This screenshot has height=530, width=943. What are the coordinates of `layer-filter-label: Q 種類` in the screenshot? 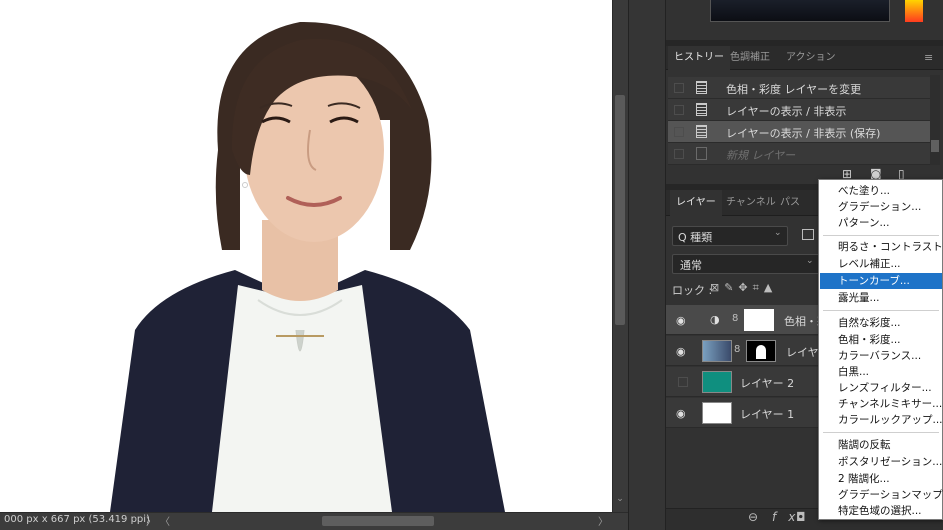 It's located at (695, 237).